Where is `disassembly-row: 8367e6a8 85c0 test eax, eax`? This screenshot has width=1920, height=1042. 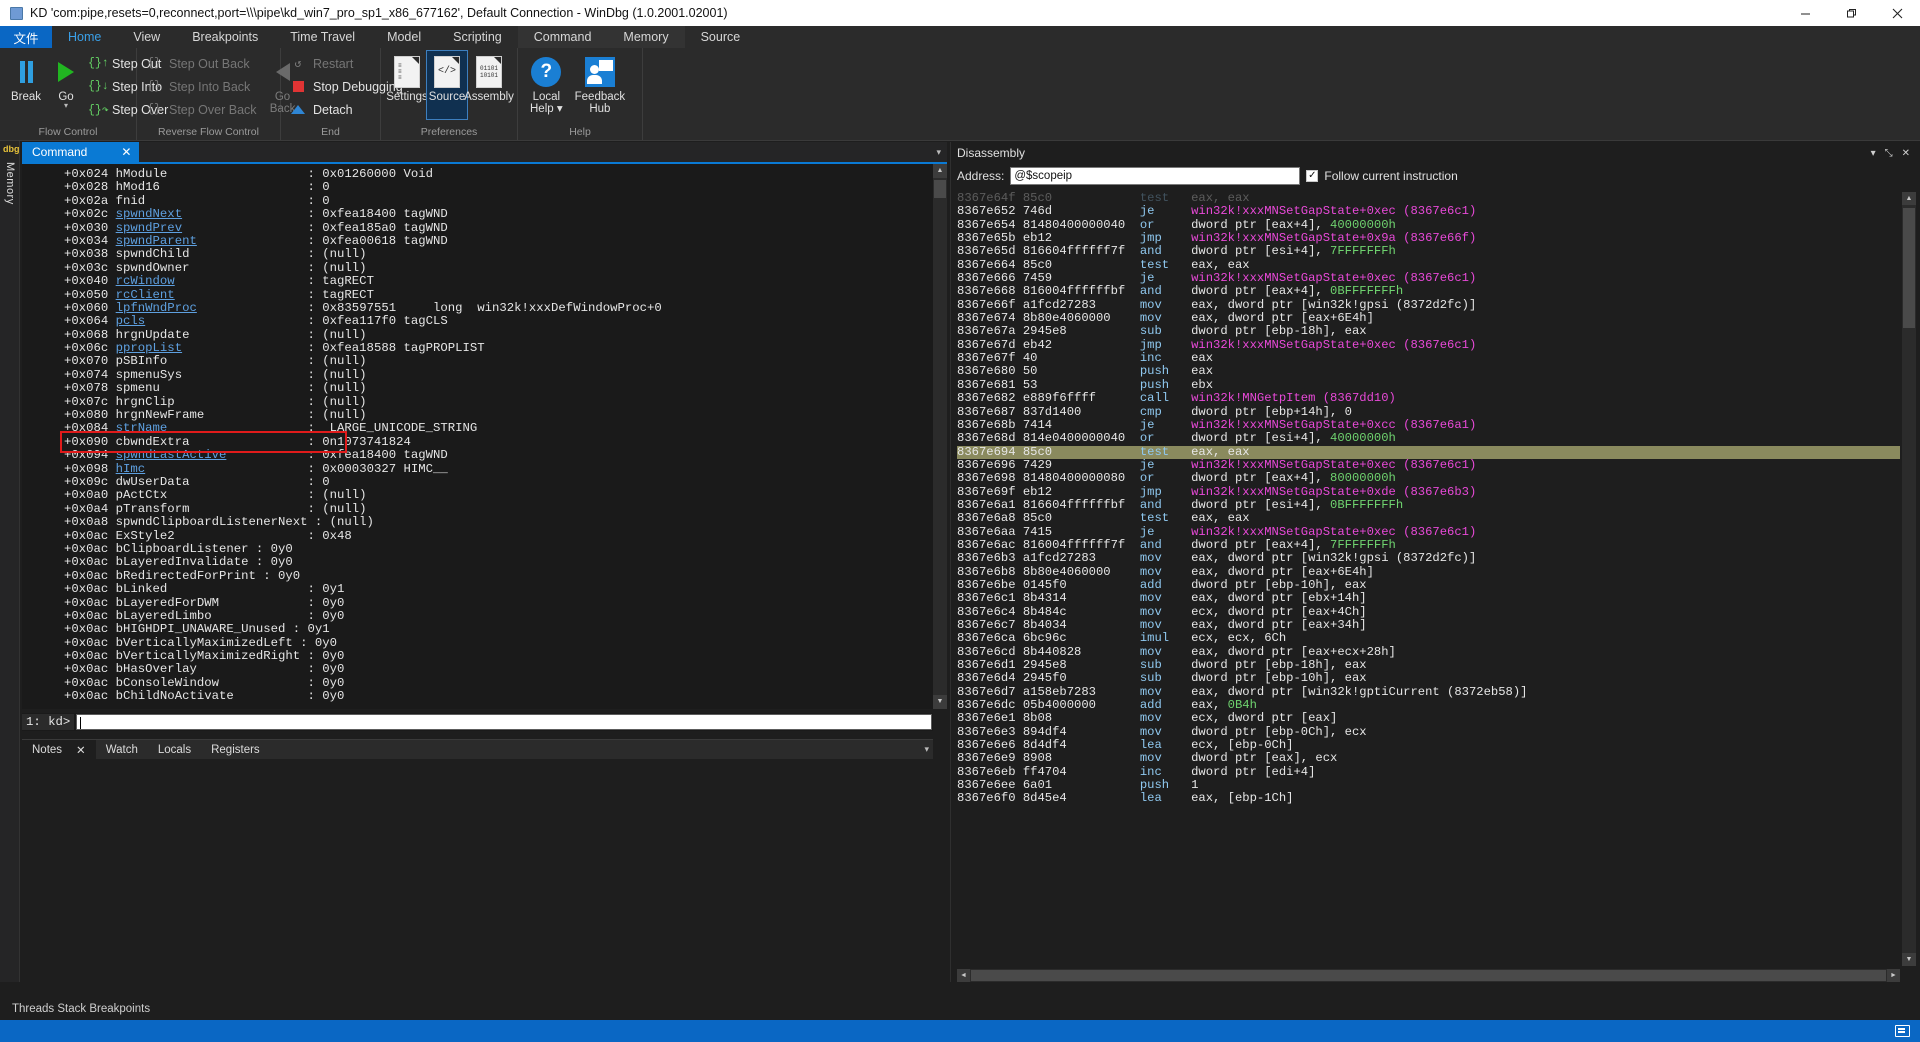
disassembly-row: 8367e6a8 85c0 test eax, eax is located at coordinates (1428, 518).